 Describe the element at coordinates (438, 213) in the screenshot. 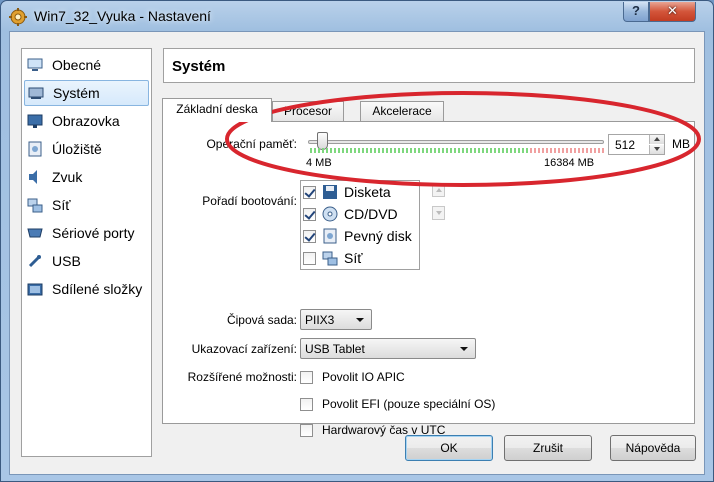

I see `boot-move-down-button` at that location.